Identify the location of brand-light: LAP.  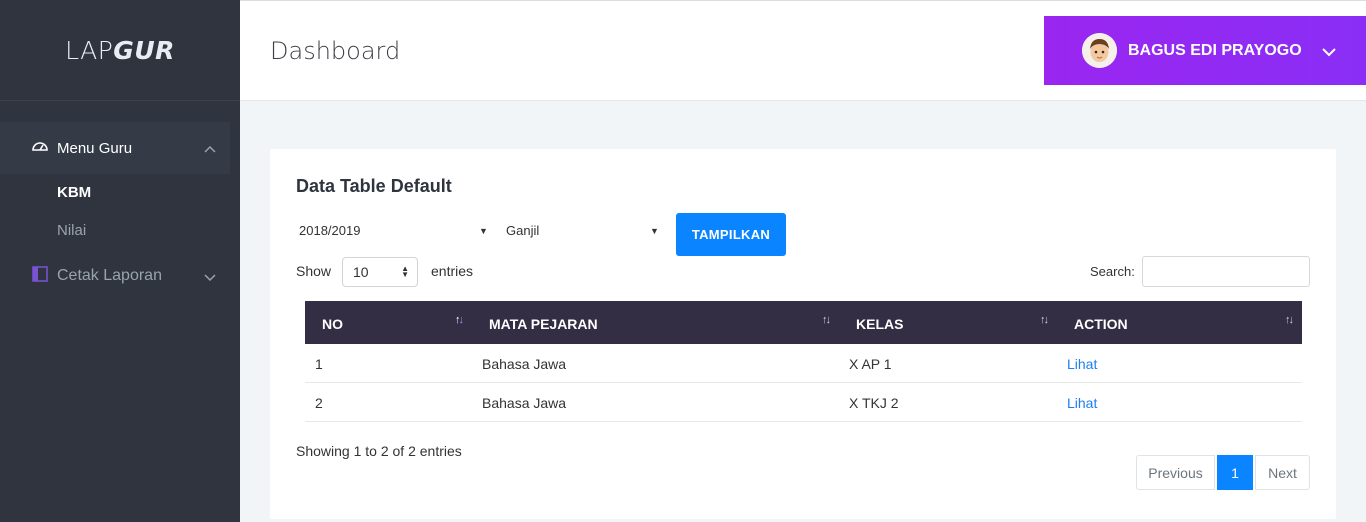
(89, 50).